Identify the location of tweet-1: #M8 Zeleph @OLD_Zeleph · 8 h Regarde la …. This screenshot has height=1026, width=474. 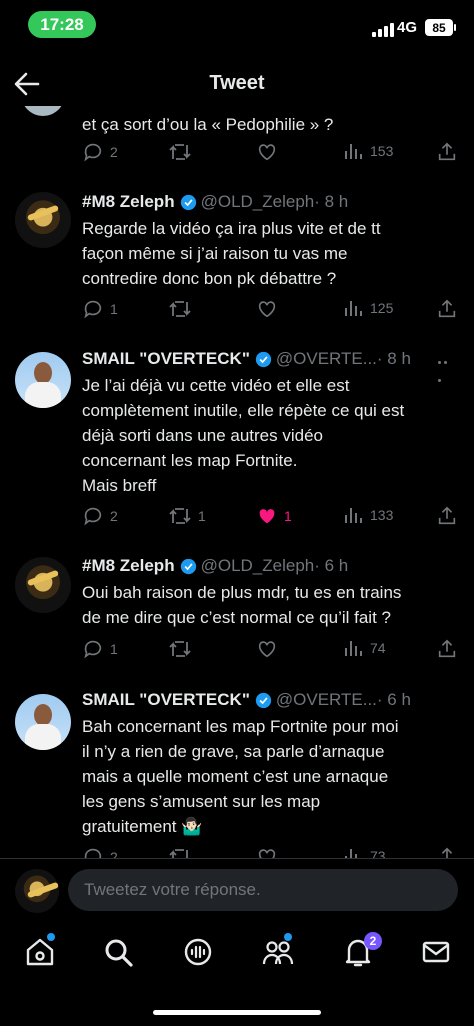
(270, 241).